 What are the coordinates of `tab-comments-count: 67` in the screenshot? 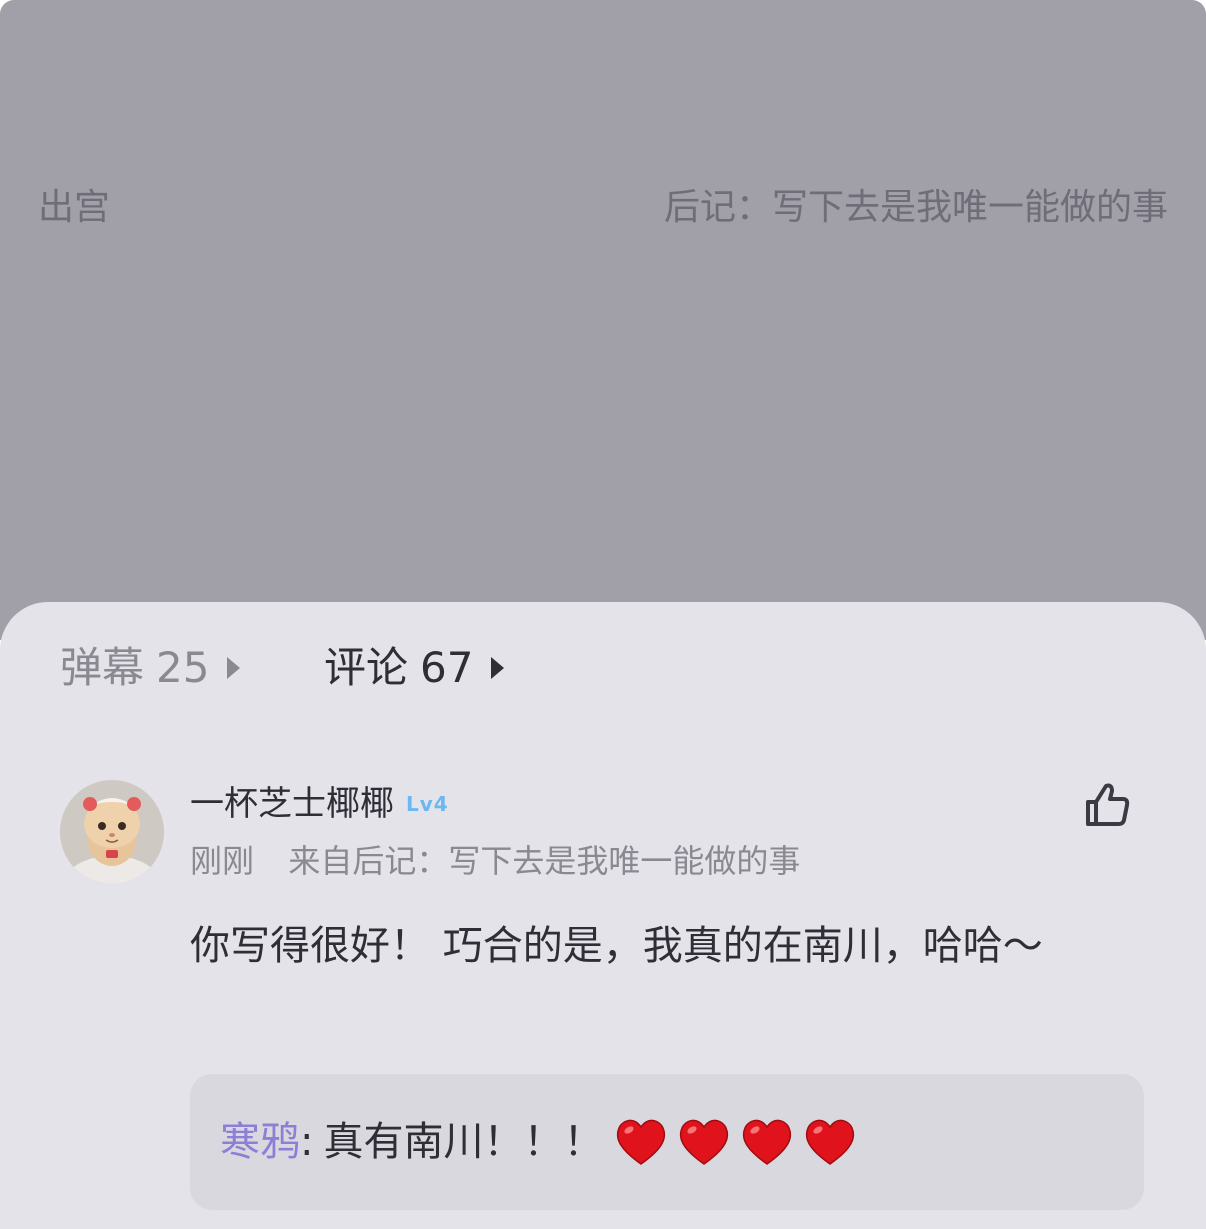 It's located at (447, 667).